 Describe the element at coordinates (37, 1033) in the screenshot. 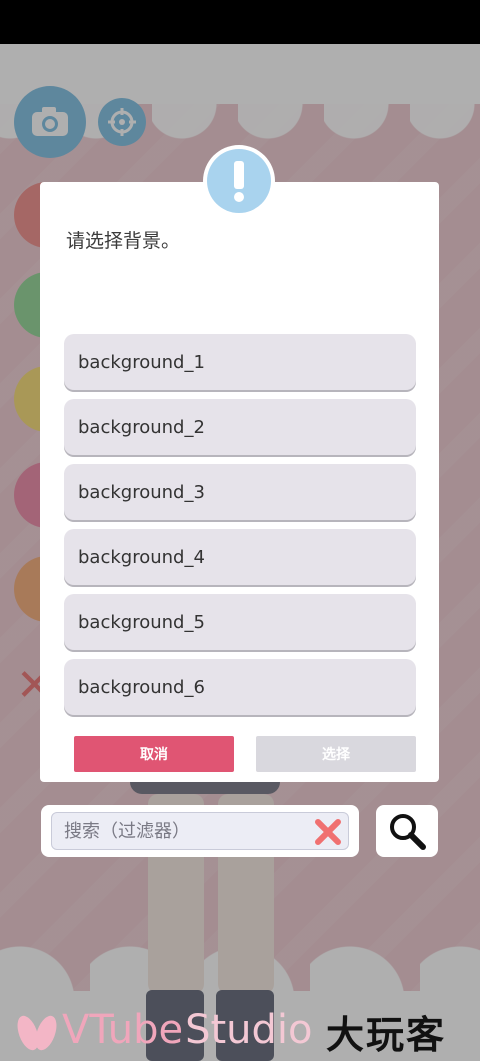

I see `bunny-ears-icon` at that location.